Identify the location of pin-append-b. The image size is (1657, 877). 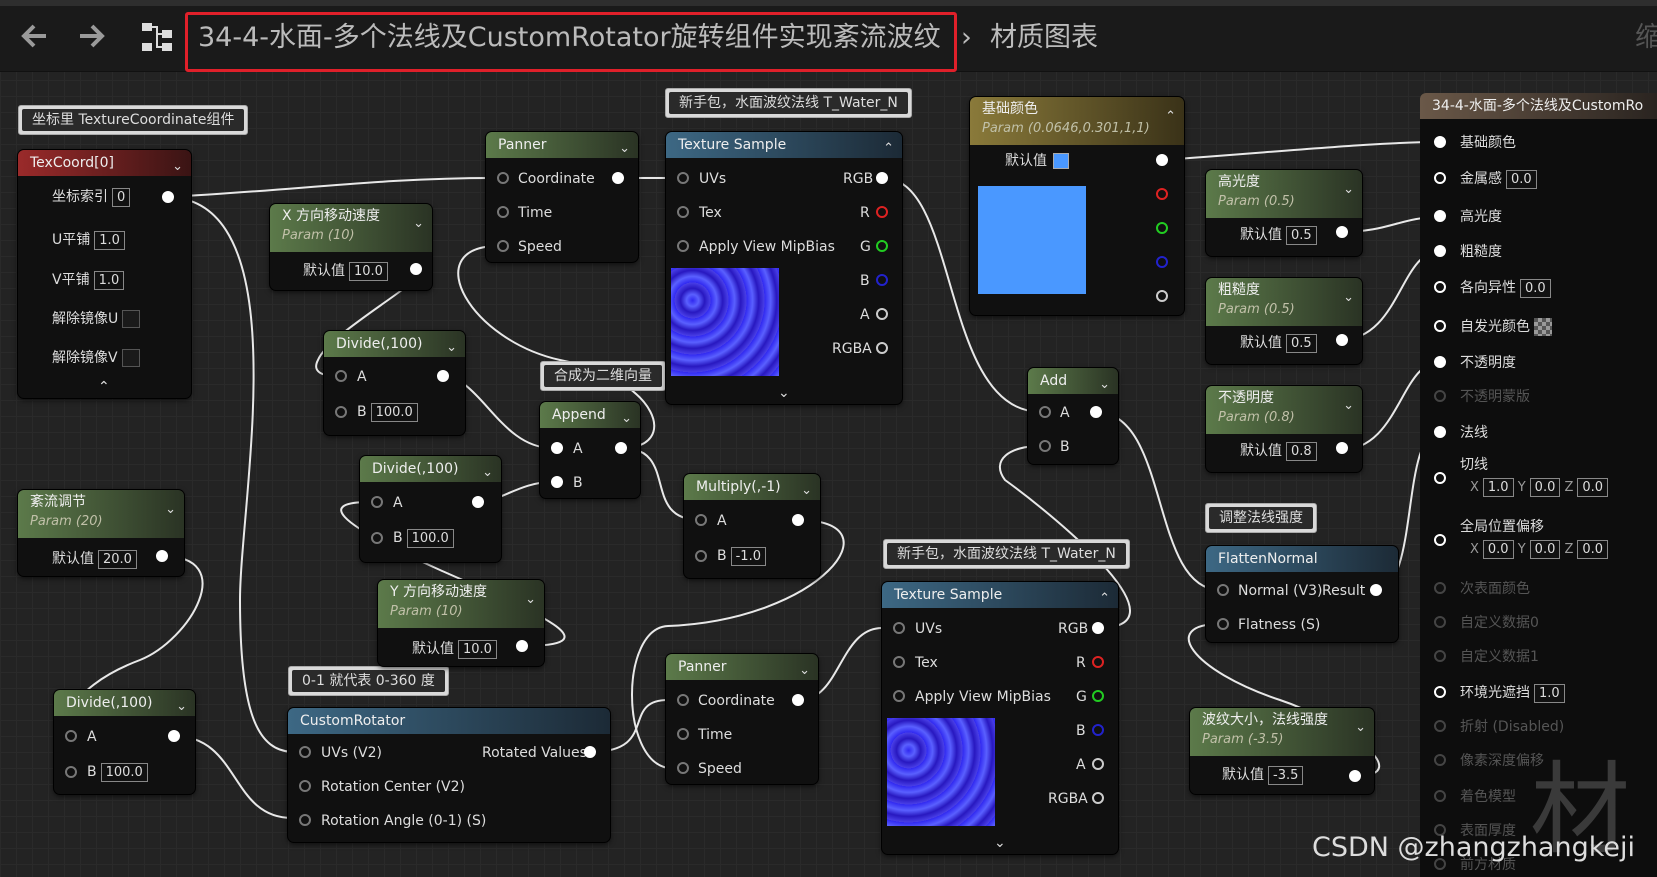
(557, 482).